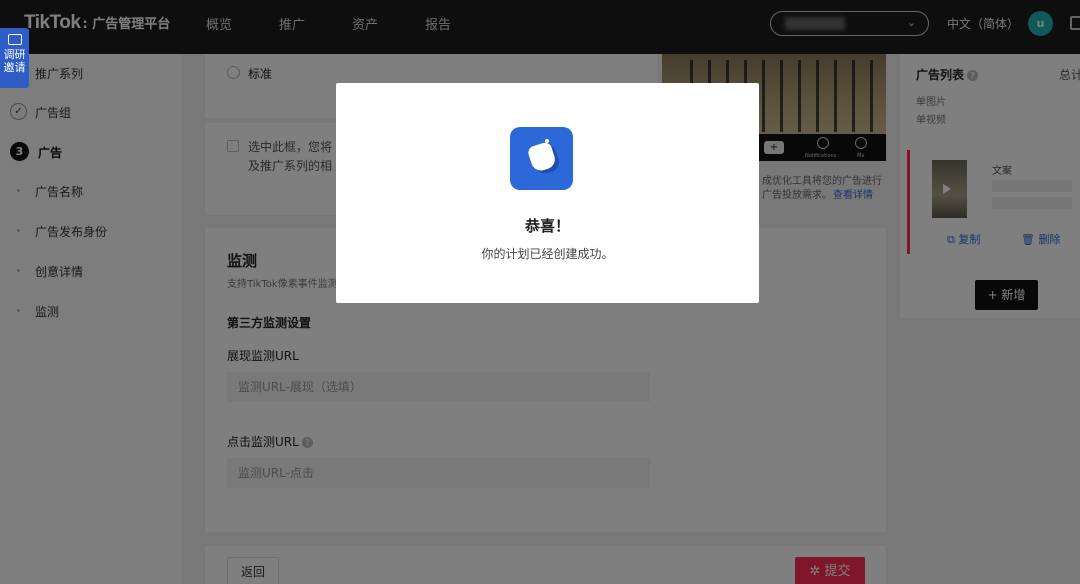 Image resolution: width=1080 pixels, height=584 pixels. I want to click on fist-shape, so click(542, 157).